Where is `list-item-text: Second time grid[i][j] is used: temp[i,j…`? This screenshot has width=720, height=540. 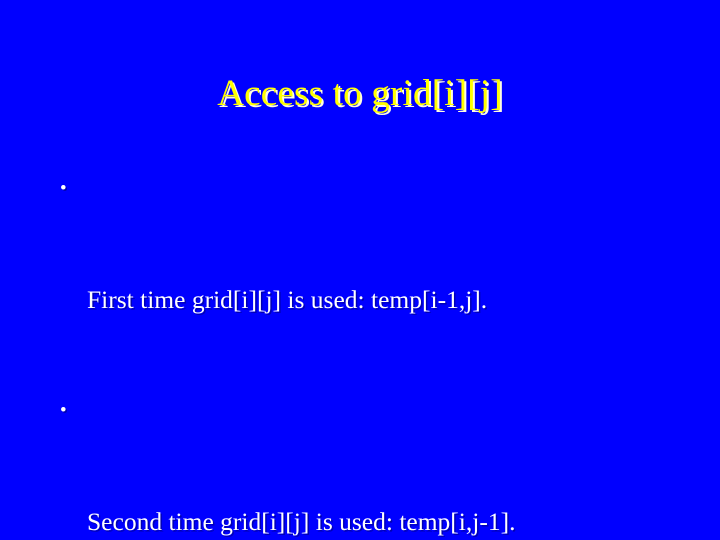 list-item-text: Second time grid[i][j] is used: temp[i,j… is located at coordinates (301, 521).